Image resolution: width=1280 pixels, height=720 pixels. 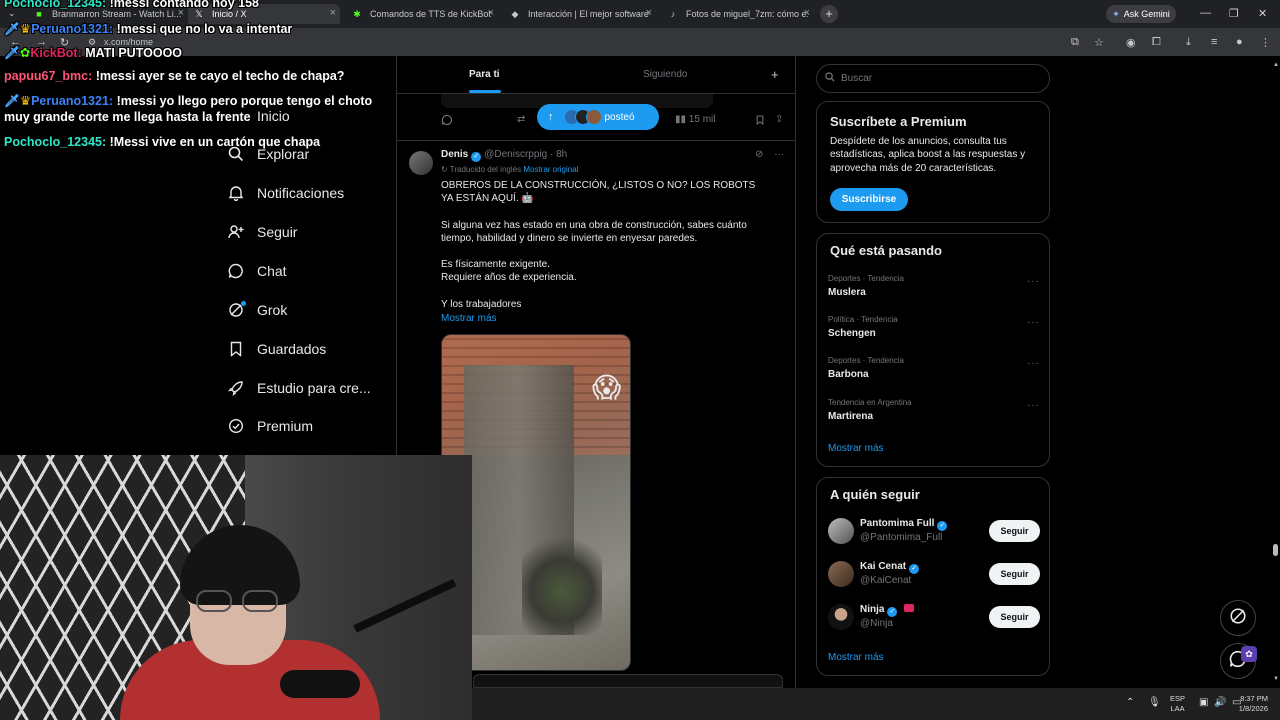 I want to click on extensions-icon: ⧠, so click(x=1156, y=42).